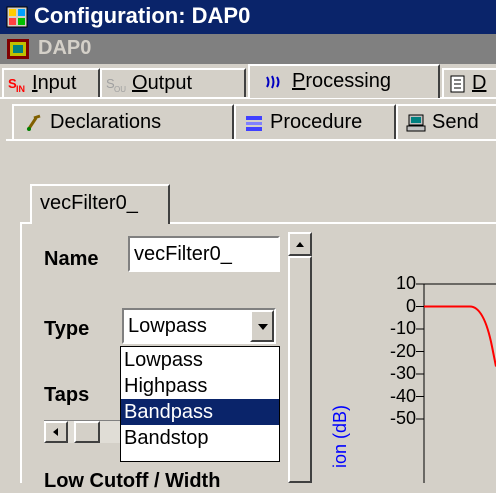 The width and height of the screenshot is (496, 493). What do you see at coordinates (254, 123) in the screenshot?
I see `procedure-icon` at bounding box center [254, 123].